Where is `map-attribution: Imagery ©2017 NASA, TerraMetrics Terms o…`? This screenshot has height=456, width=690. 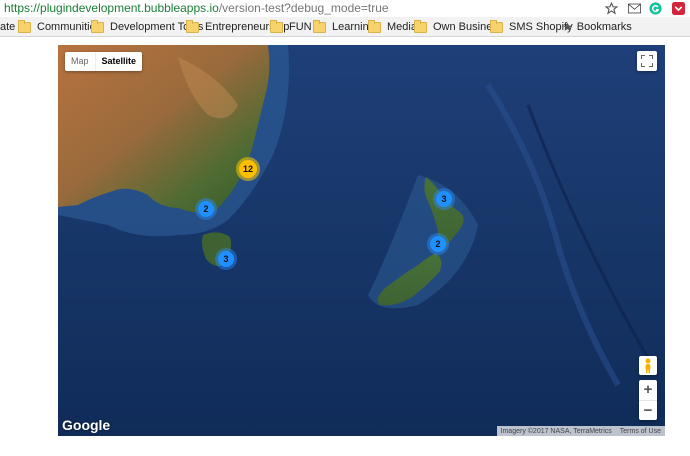 map-attribution: Imagery ©2017 NASA, TerraMetrics Terms o… is located at coordinates (580, 431).